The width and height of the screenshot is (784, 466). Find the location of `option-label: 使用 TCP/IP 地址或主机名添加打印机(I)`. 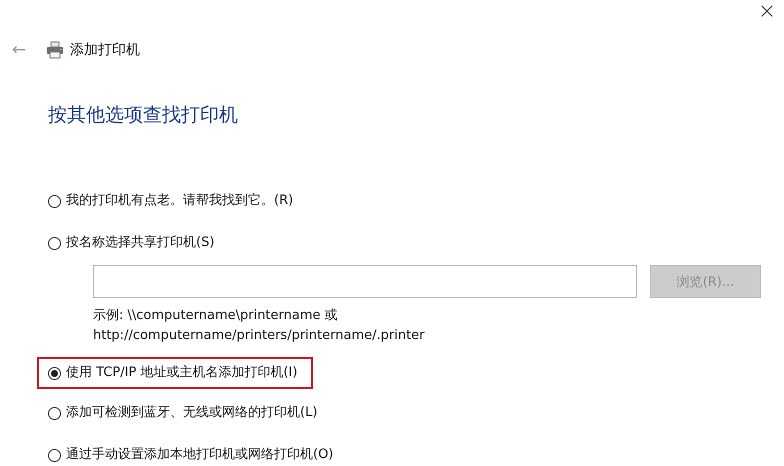

option-label: 使用 TCP/IP 地址或主机名添加打印机(I) is located at coordinates (182, 373).